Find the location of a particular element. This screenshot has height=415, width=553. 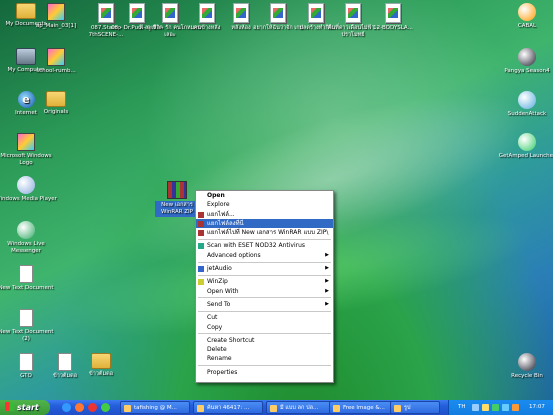

menu-item: Copy is located at coordinates (264, 327).